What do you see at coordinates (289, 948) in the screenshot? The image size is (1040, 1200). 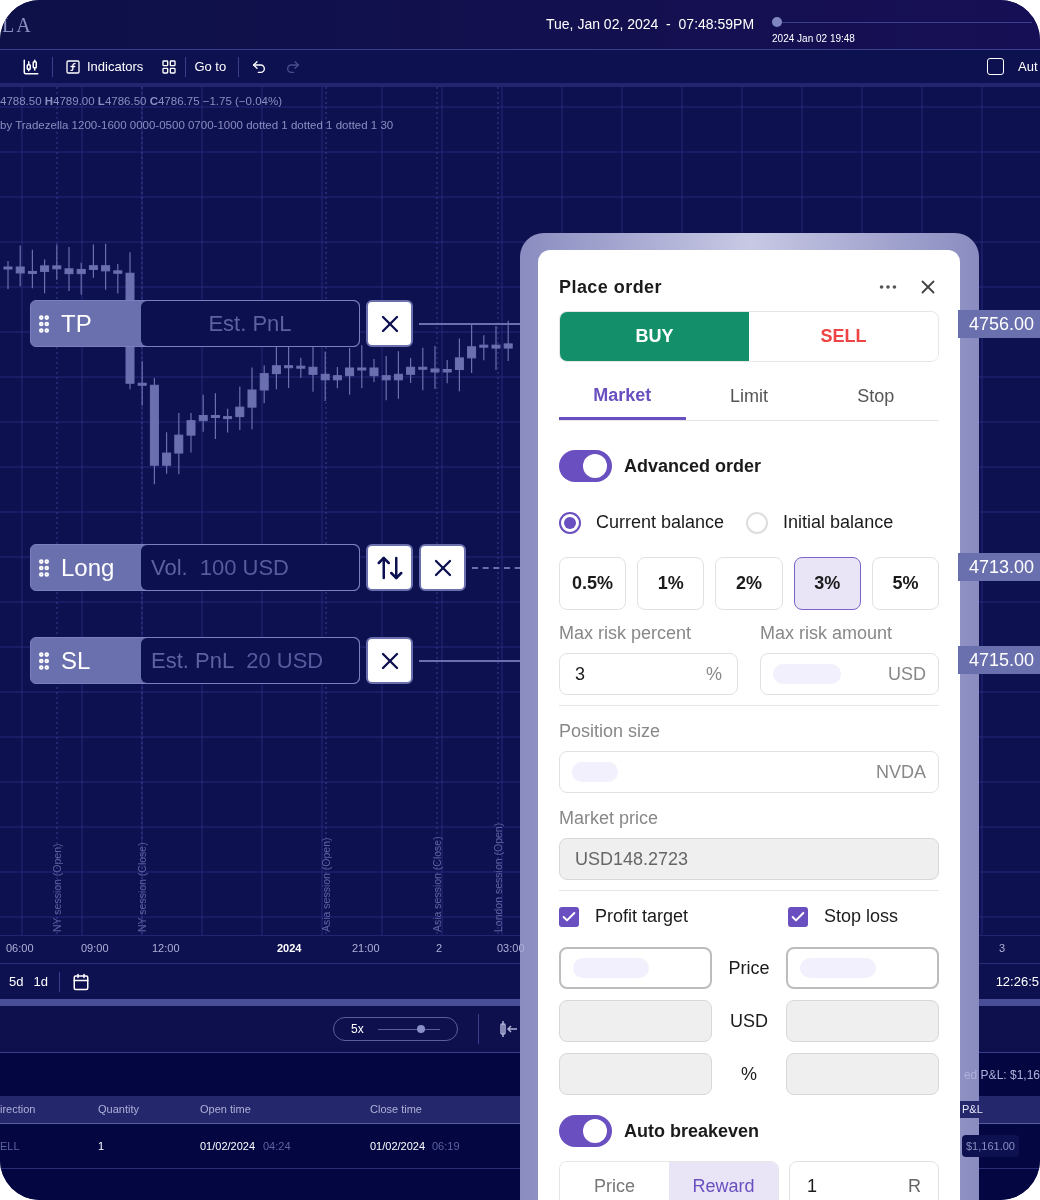 I see `time-axis-label: 2024` at bounding box center [289, 948].